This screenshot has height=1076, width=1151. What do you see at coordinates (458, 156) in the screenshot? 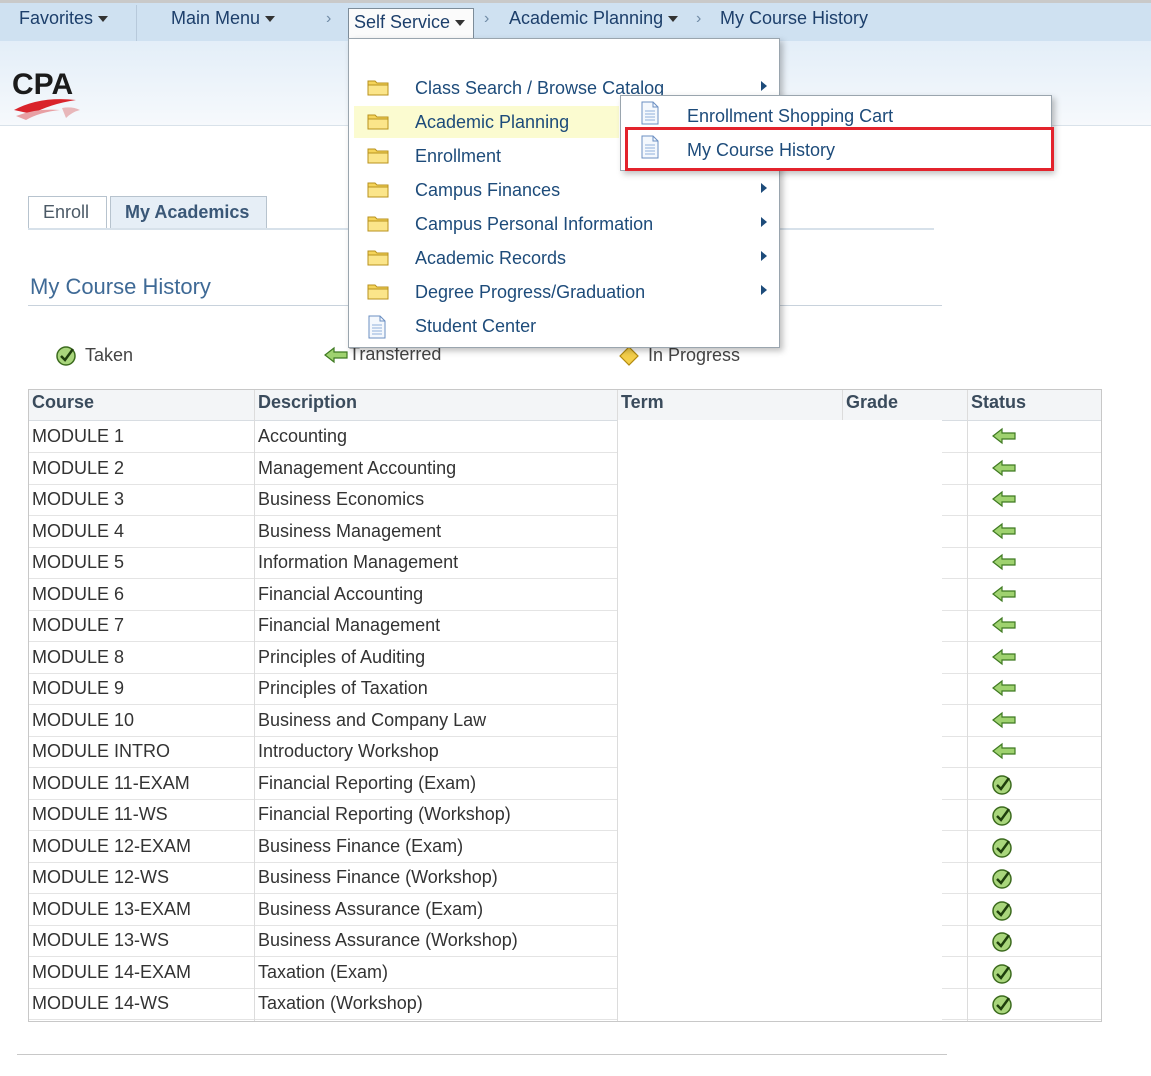
I see `menu-item-label: Enrollment` at bounding box center [458, 156].